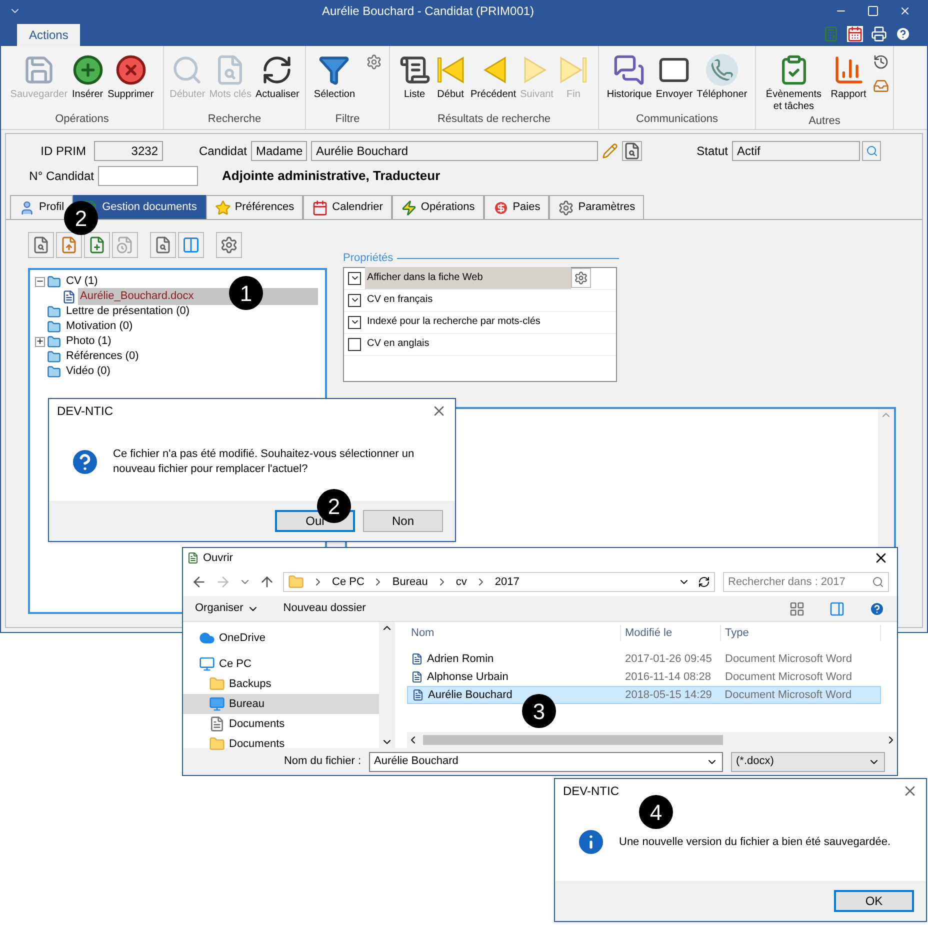 This screenshot has width=928, height=925. I want to click on property-label: CV en français, so click(400, 300).